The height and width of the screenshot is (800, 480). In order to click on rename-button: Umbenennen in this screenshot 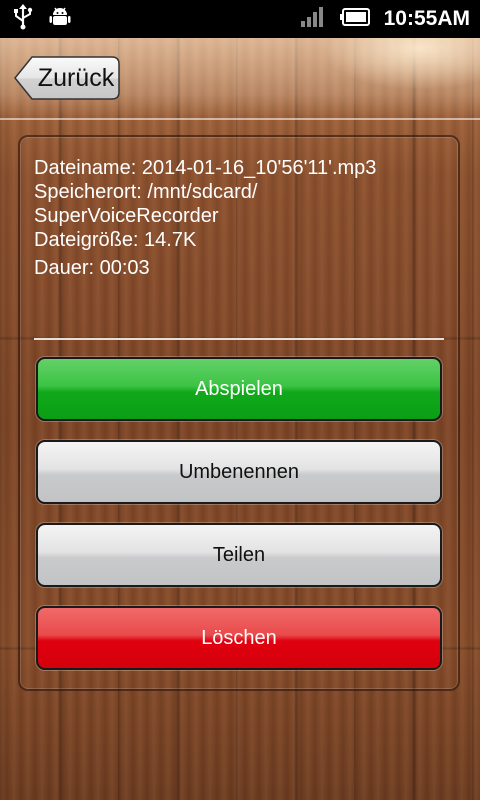, I will do `click(239, 472)`.